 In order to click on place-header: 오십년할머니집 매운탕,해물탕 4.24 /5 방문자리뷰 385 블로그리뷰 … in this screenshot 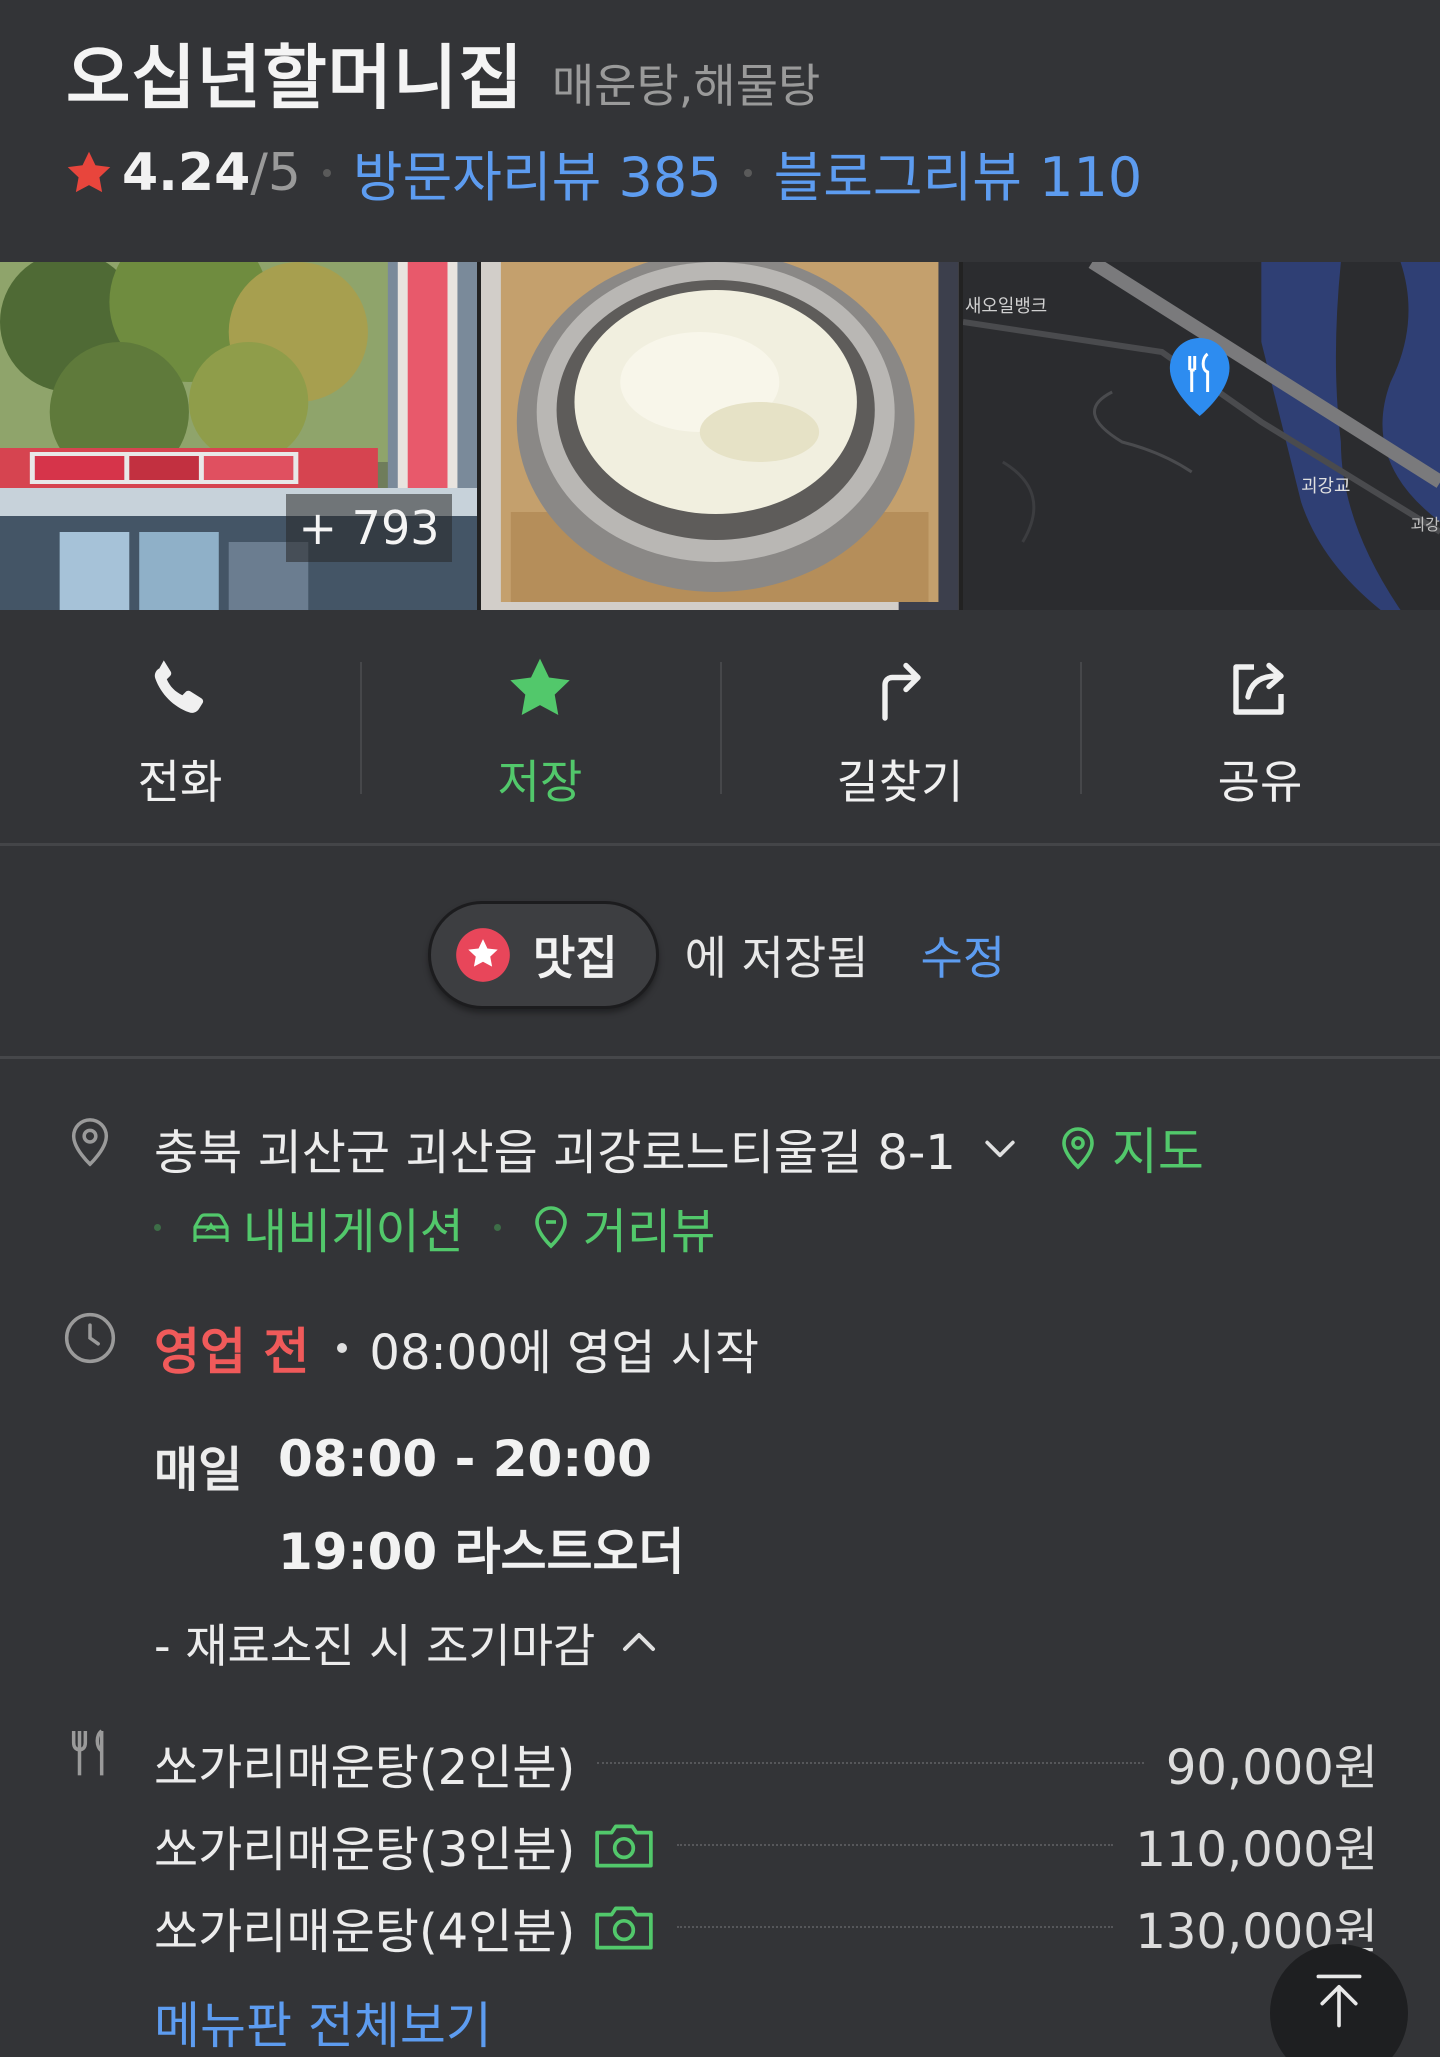, I will do `click(720, 131)`.